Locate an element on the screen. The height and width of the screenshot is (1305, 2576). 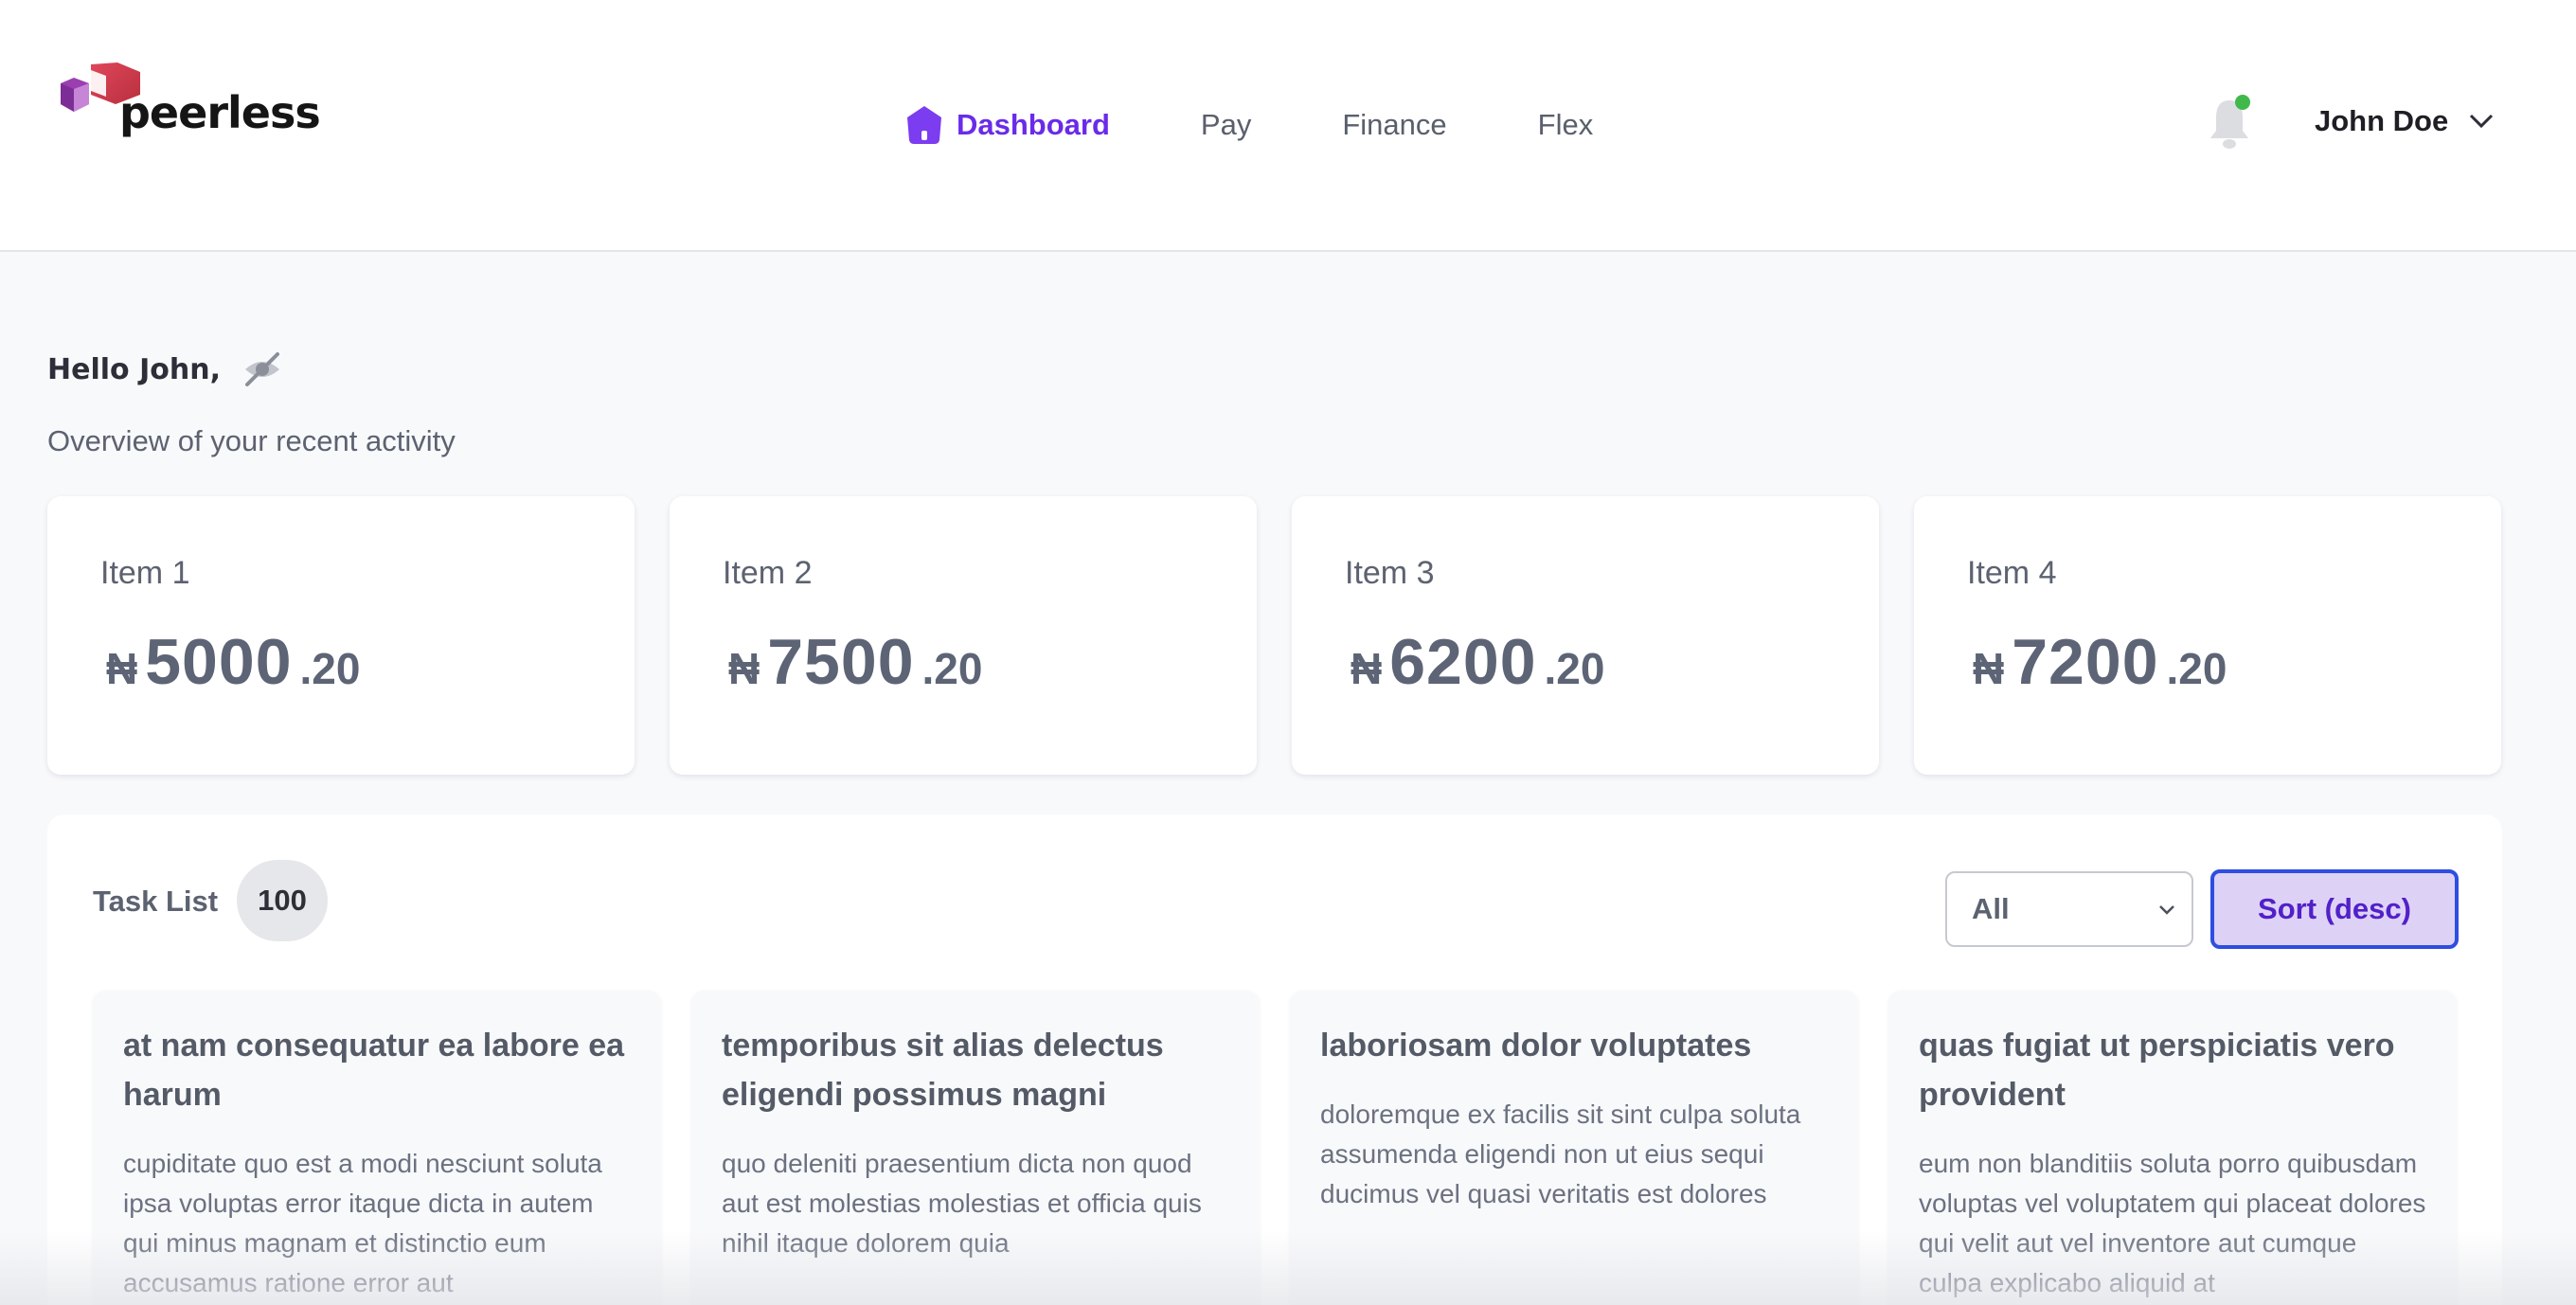
main-nav: Dashboard Pay Finance Flex is located at coordinates (1294, 125).